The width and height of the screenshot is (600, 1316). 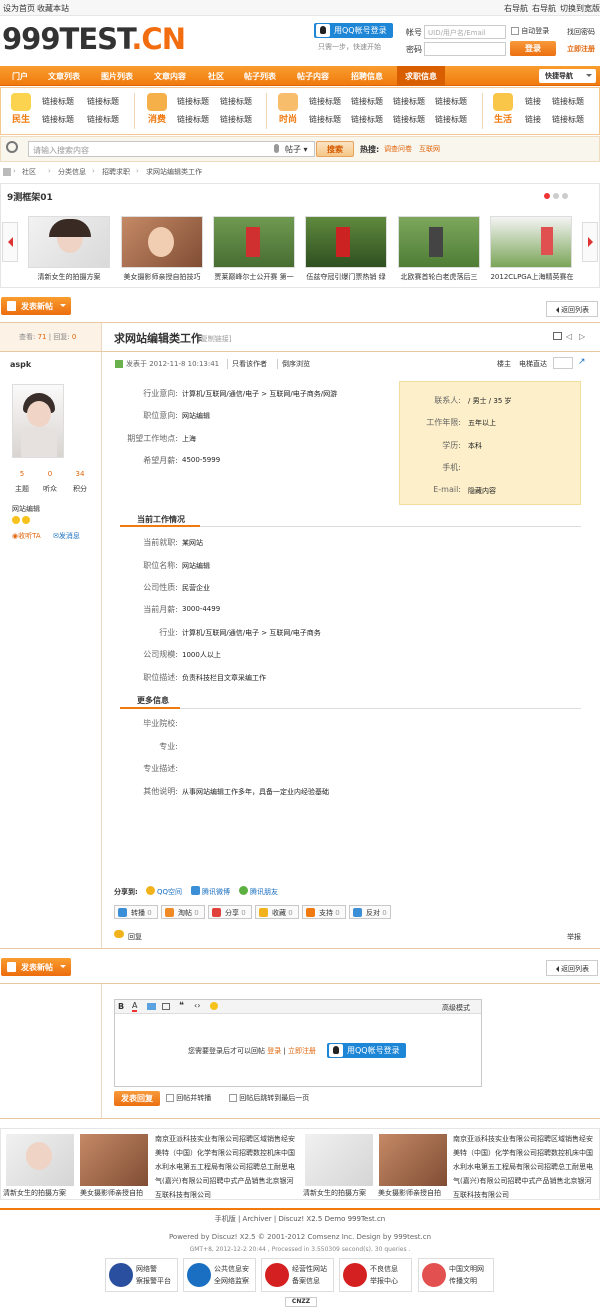 I want to click on table-icon, so click(x=166, y=1006).